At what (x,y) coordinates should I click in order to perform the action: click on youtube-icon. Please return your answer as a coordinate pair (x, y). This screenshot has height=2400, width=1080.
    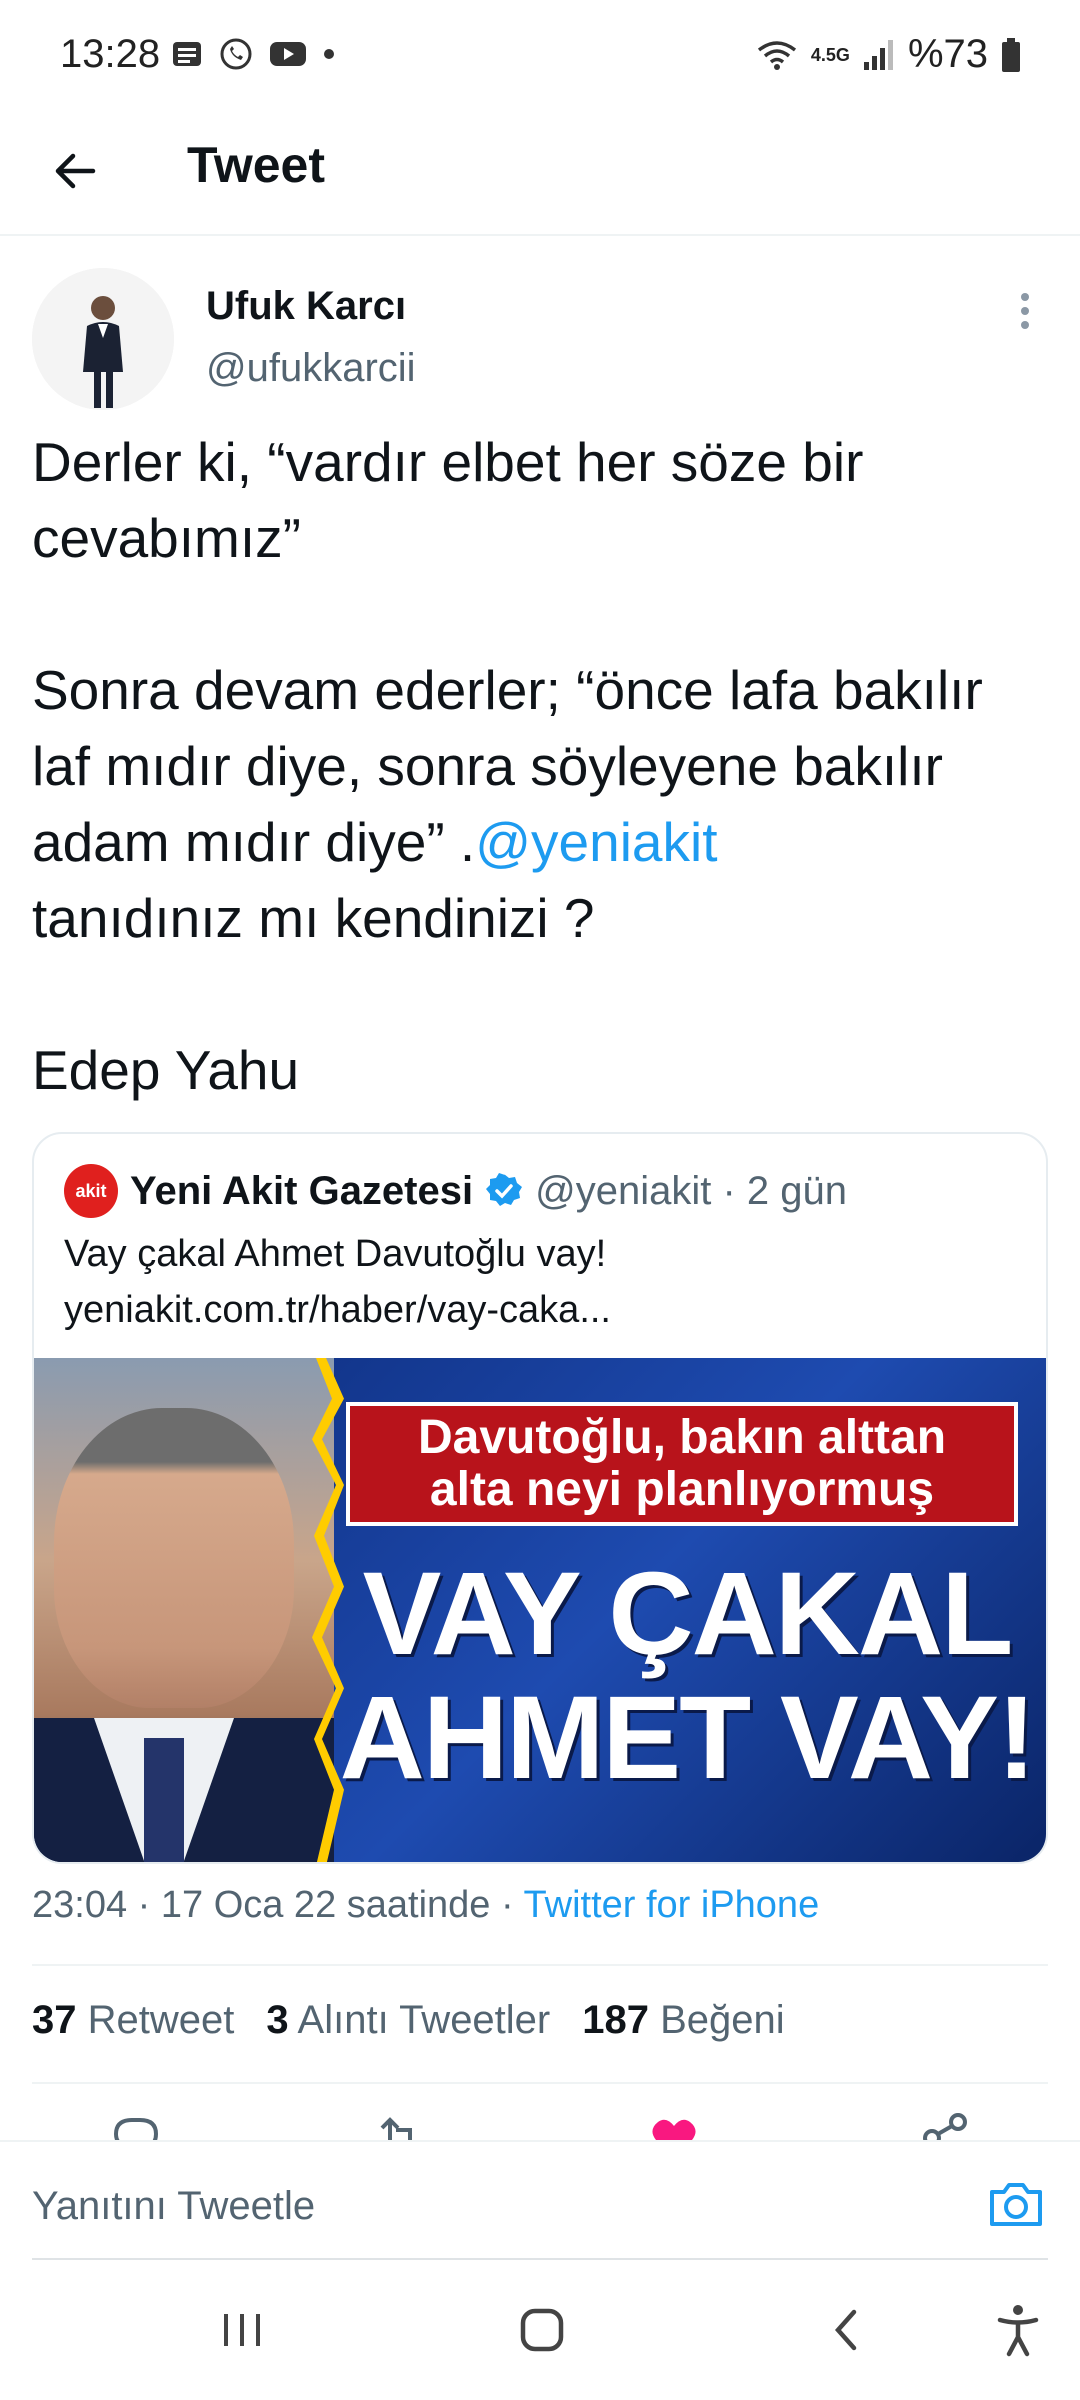
    Looking at the image, I should click on (288, 54).